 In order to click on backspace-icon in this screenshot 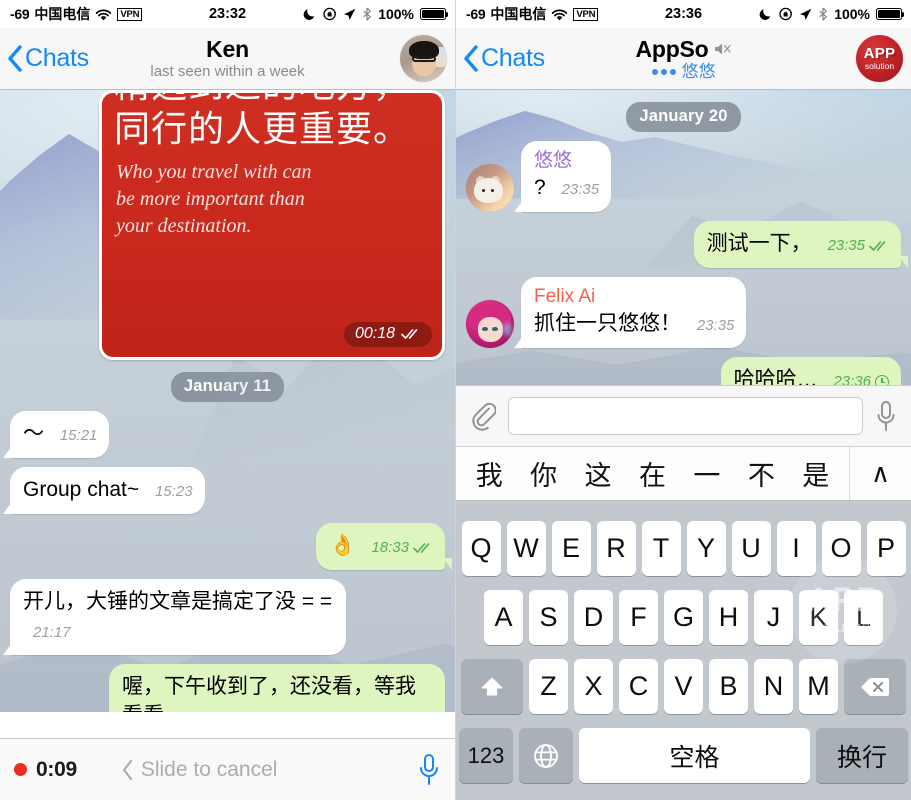, I will do `click(875, 686)`.